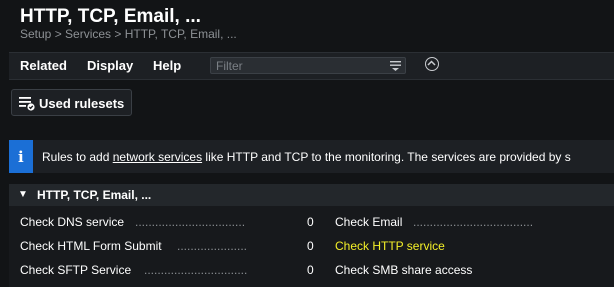 The image size is (614, 287). I want to click on rulesets-icon, so click(27, 104).